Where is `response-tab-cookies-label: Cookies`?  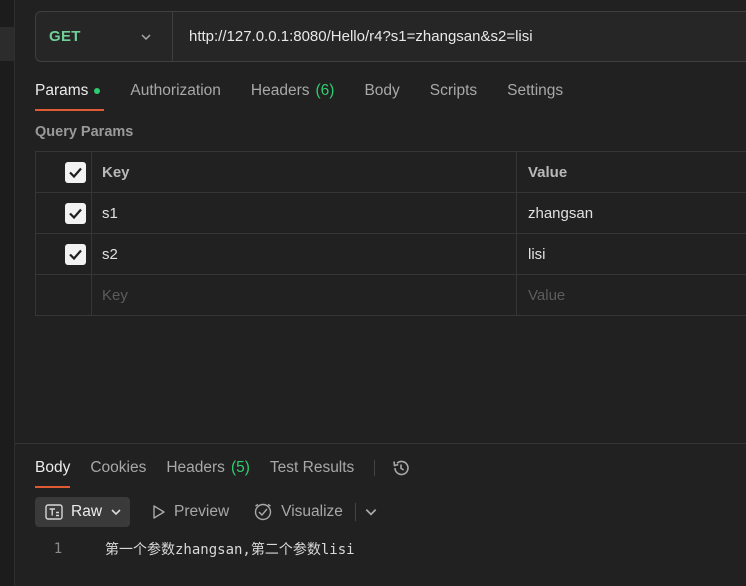
response-tab-cookies-label: Cookies is located at coordinates (118, 467).